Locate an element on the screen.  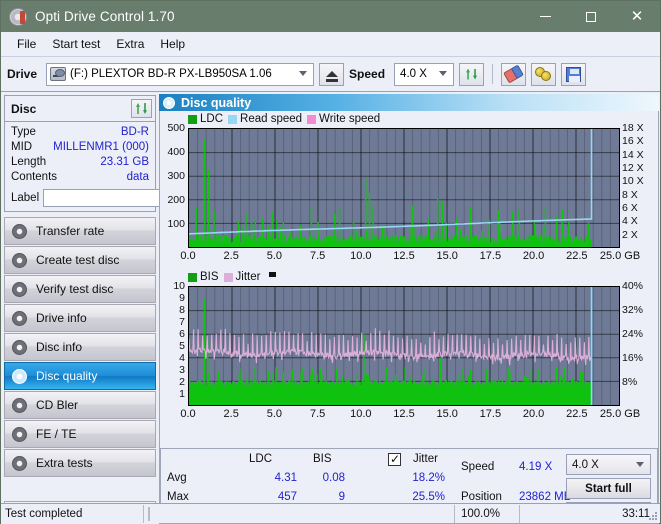
resize-grip-icon is located at coordinates (653, 516).